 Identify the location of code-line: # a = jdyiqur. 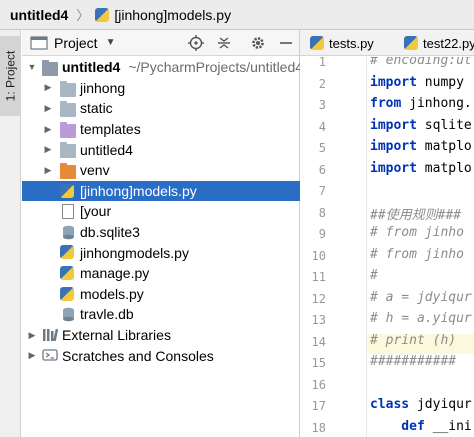
(421, 297).